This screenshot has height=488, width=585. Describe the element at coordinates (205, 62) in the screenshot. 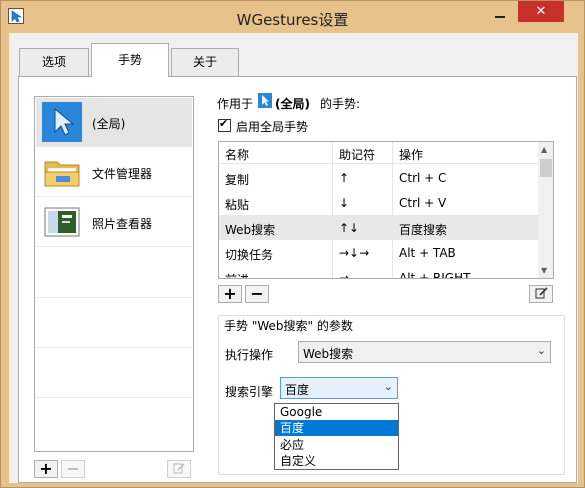

I see `tab-about: 关于` at that location.